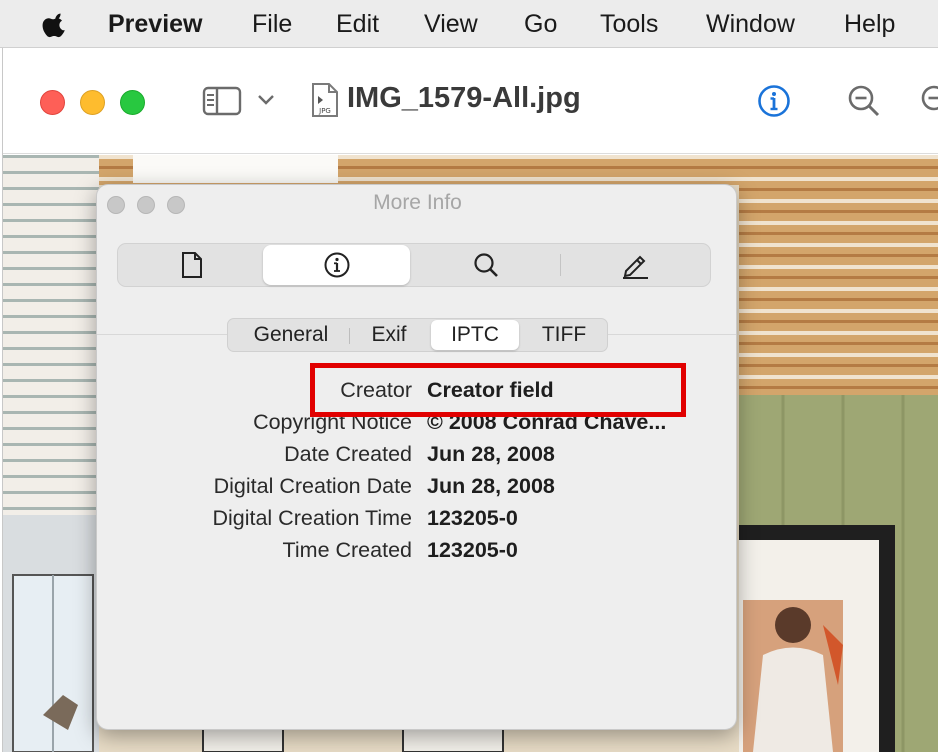 This screenshot has width=938, height=752. Describe the element at coordinates (629, 24) in the screenshot. I see `menu-tools: Tools` at that location.